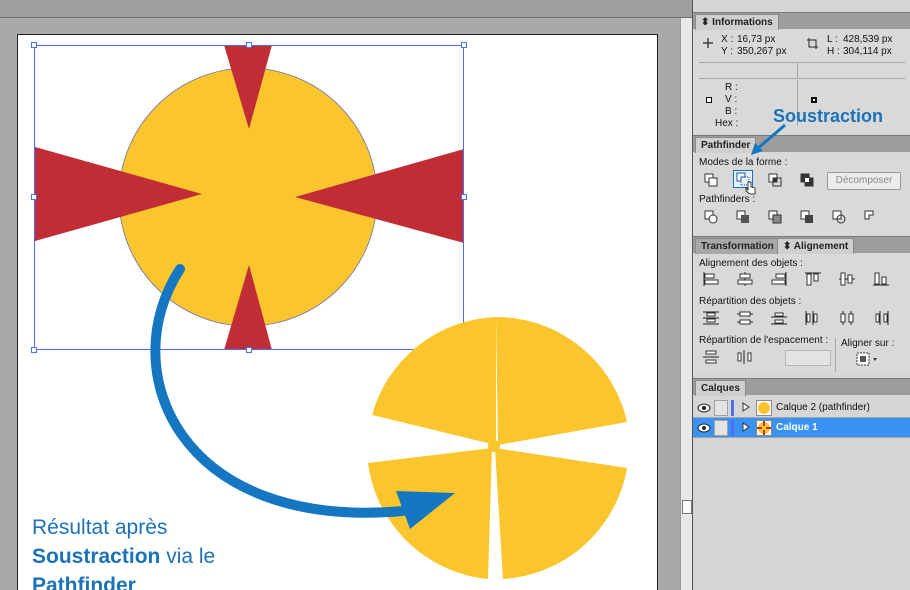 The width and height of the screenshot is (910, 590). What do you see at coordinates (84, 582) in the screenshot?
I see `caption-bold-pathfinder: Pathfinder` at bounding box center [84, 582].